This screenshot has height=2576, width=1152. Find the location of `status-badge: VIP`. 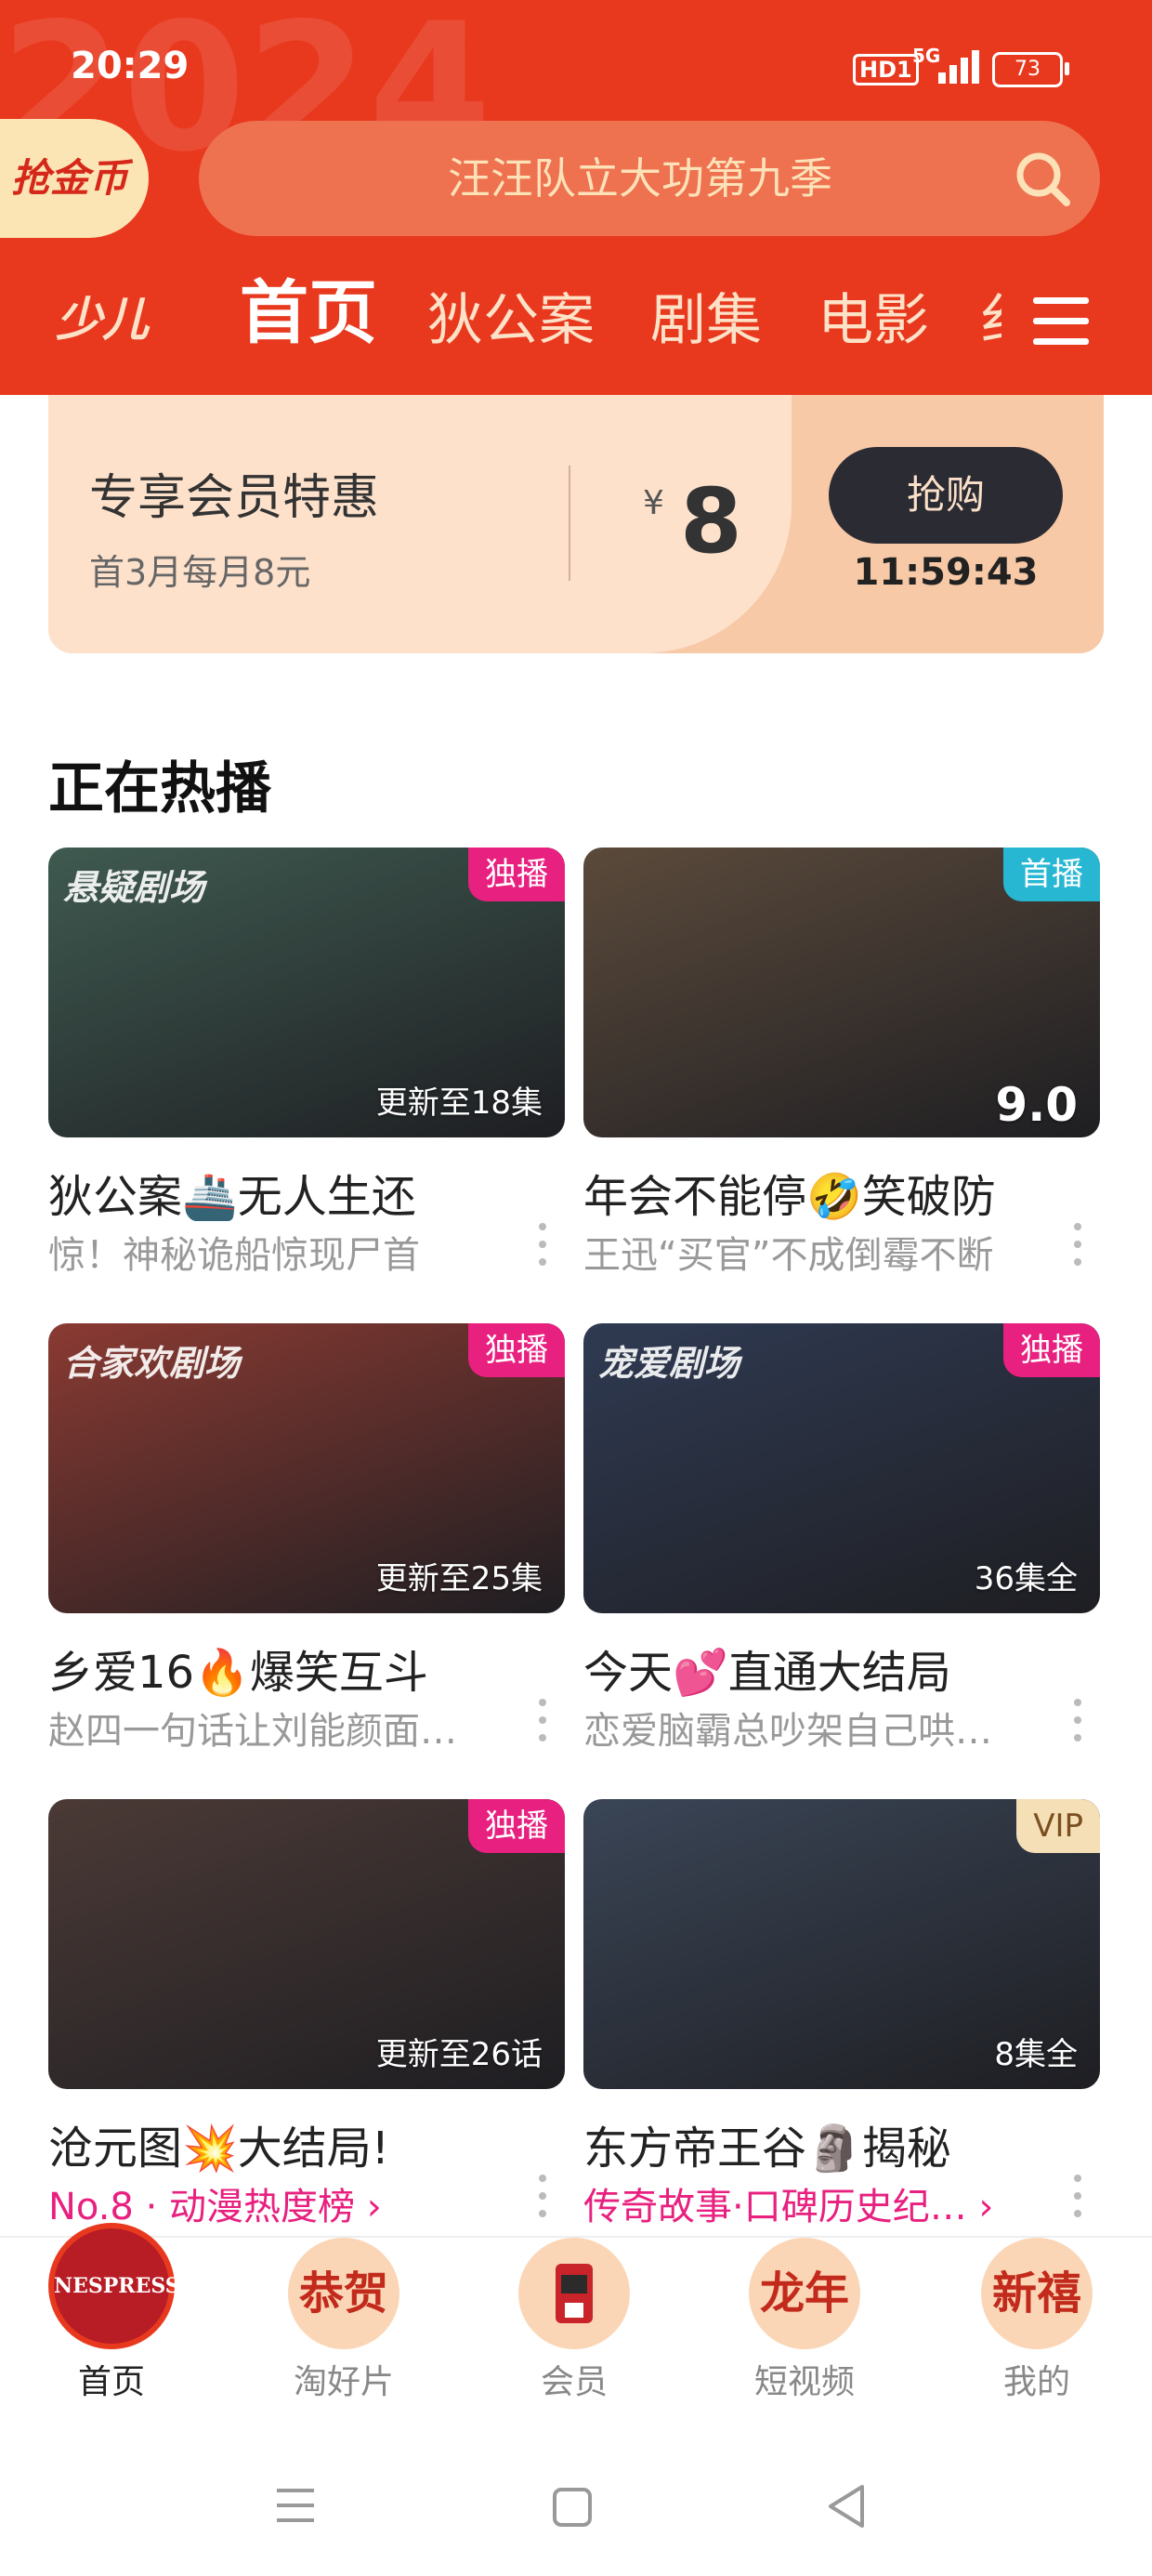

status-badge: VIP is located at coordinates (1058, 1826).